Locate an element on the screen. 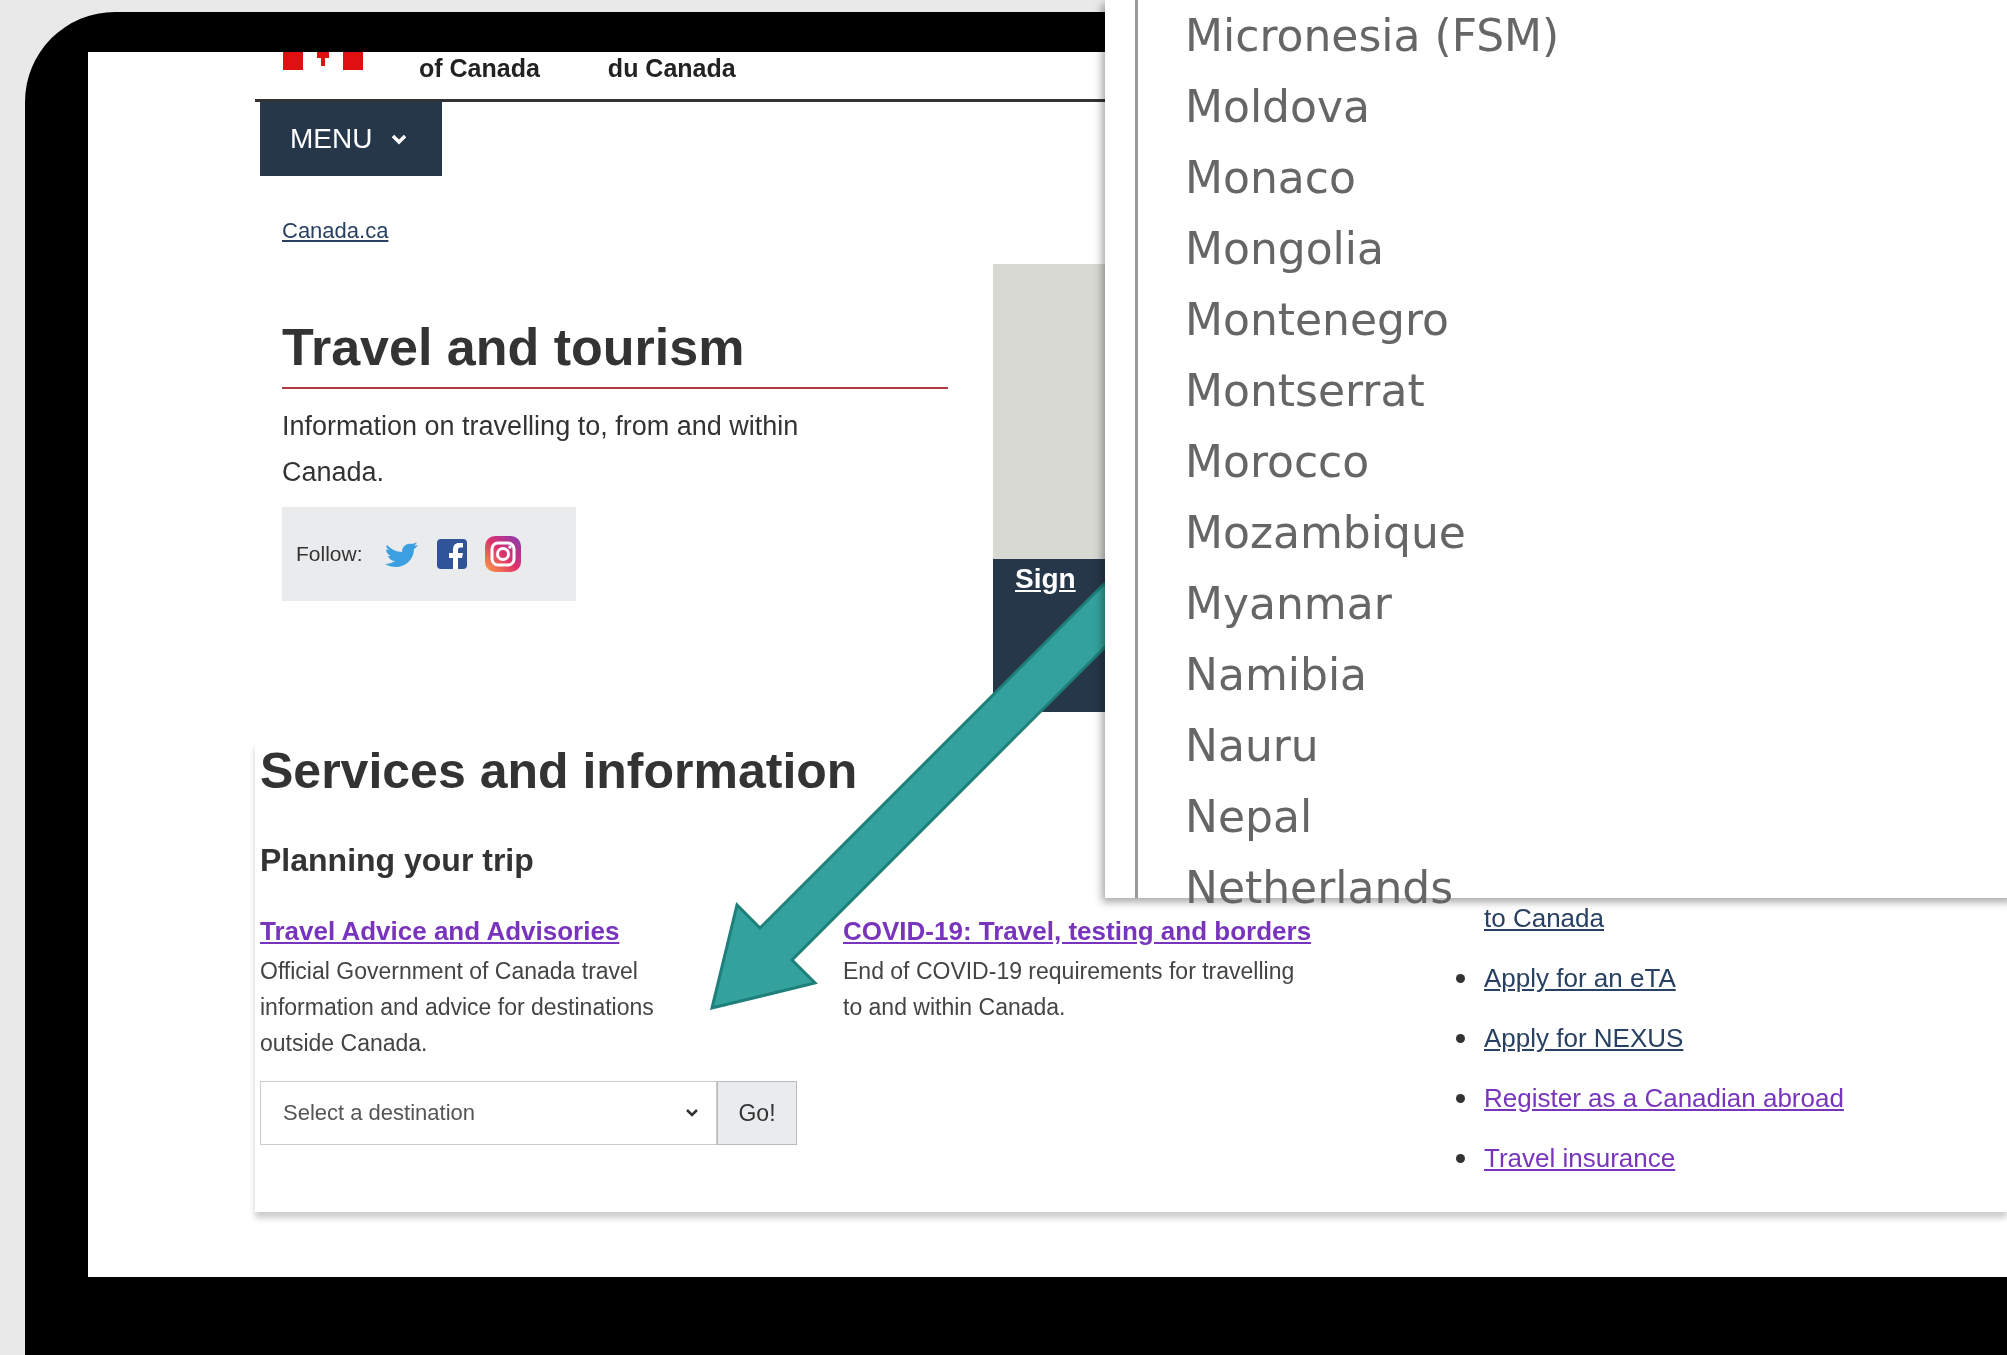 This screenshot has height=1355, width=2007. dropdown-option: Mongolia is located at coordinates (1285, 248).